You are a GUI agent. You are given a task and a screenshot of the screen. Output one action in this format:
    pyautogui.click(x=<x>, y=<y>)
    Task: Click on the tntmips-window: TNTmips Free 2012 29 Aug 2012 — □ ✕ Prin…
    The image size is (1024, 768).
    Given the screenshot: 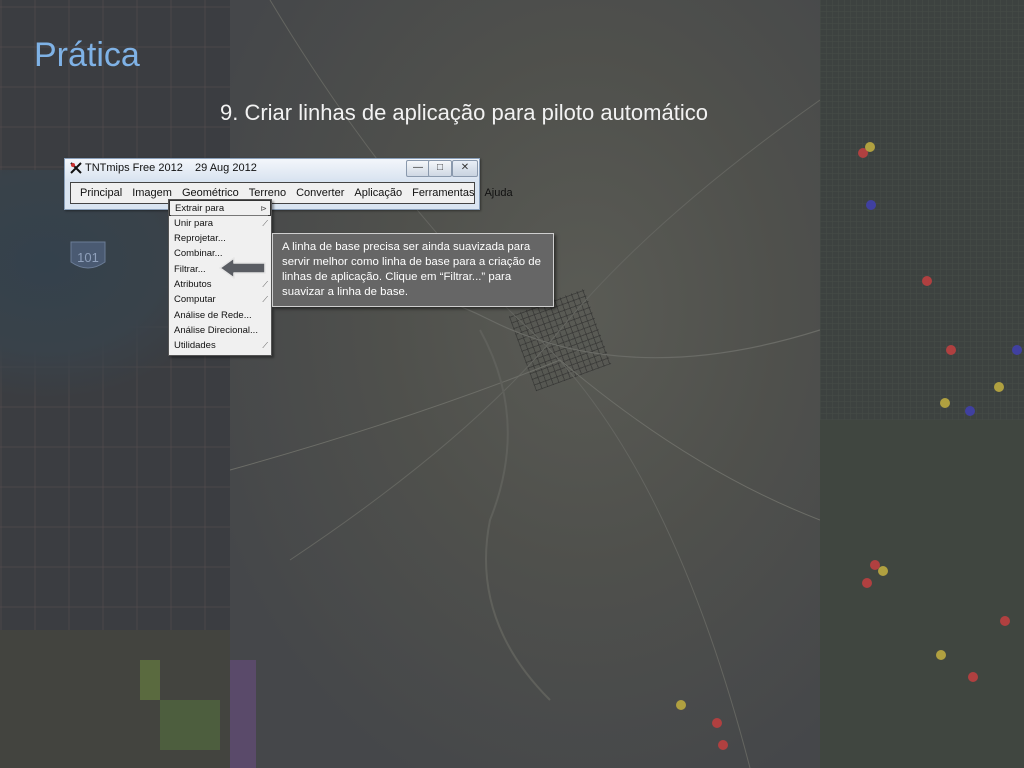 What is the action you would take?
    pyautogui.click(x=288, y=184)
    